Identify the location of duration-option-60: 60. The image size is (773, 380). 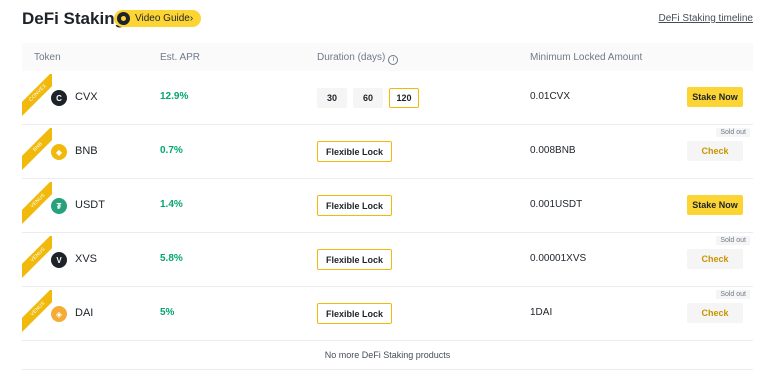
(368, 98).